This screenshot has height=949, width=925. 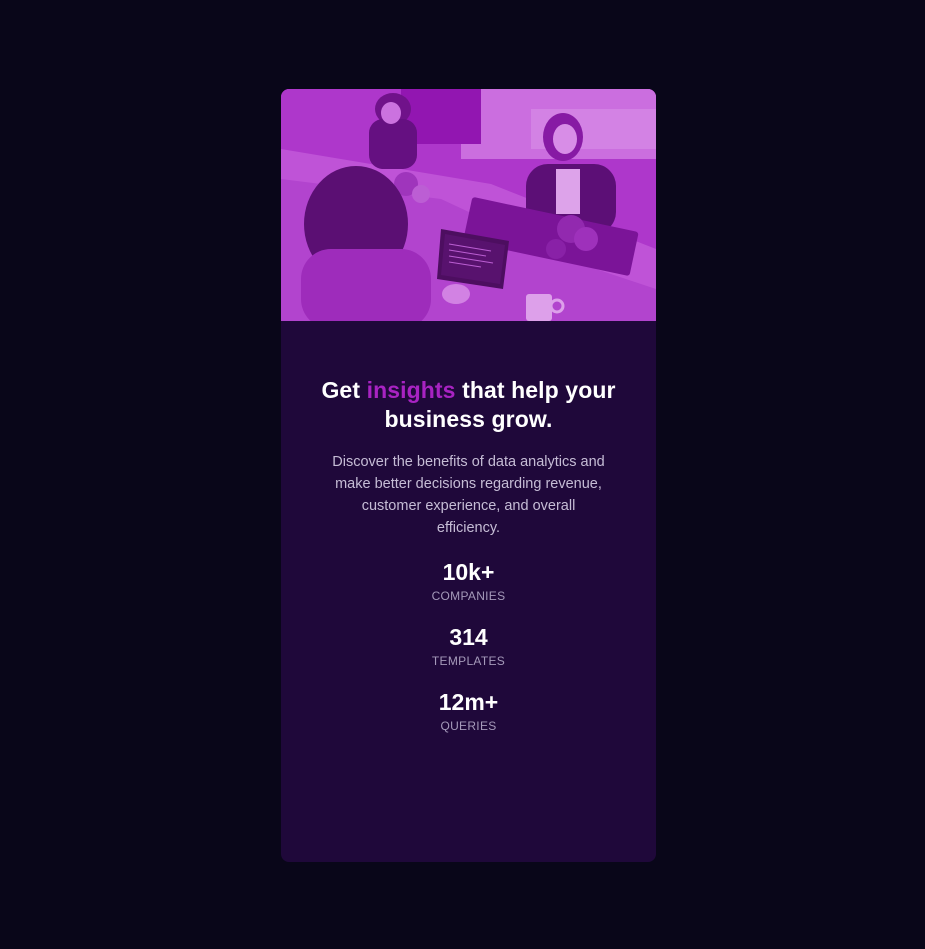 What do you see at coordinates (468, 661) in the screenshot?
I see `stat-label: TEMPLATES` at bounding box center [468, 661].